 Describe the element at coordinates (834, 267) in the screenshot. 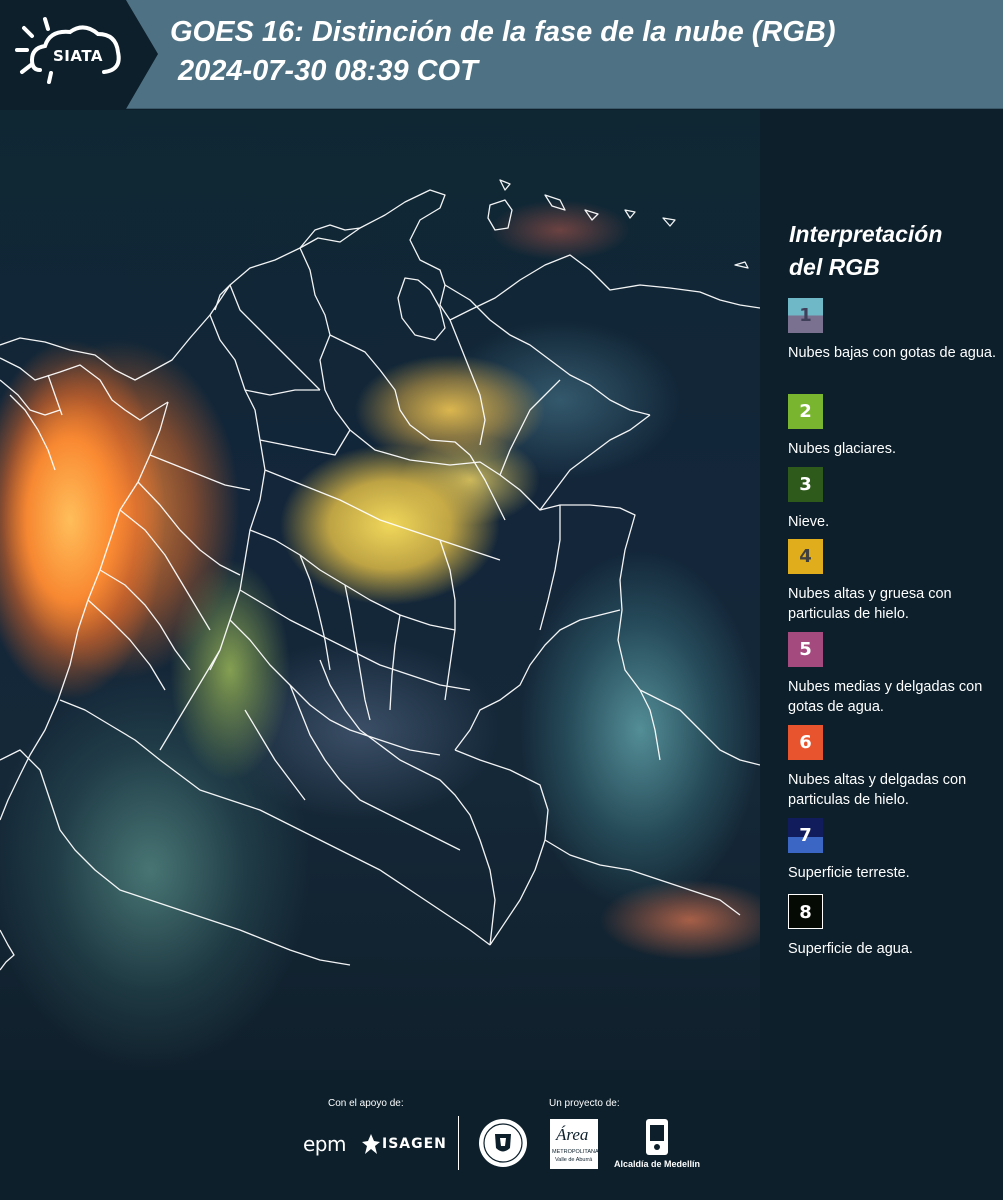

I see `legend-title-line2: del RGB` at that location.